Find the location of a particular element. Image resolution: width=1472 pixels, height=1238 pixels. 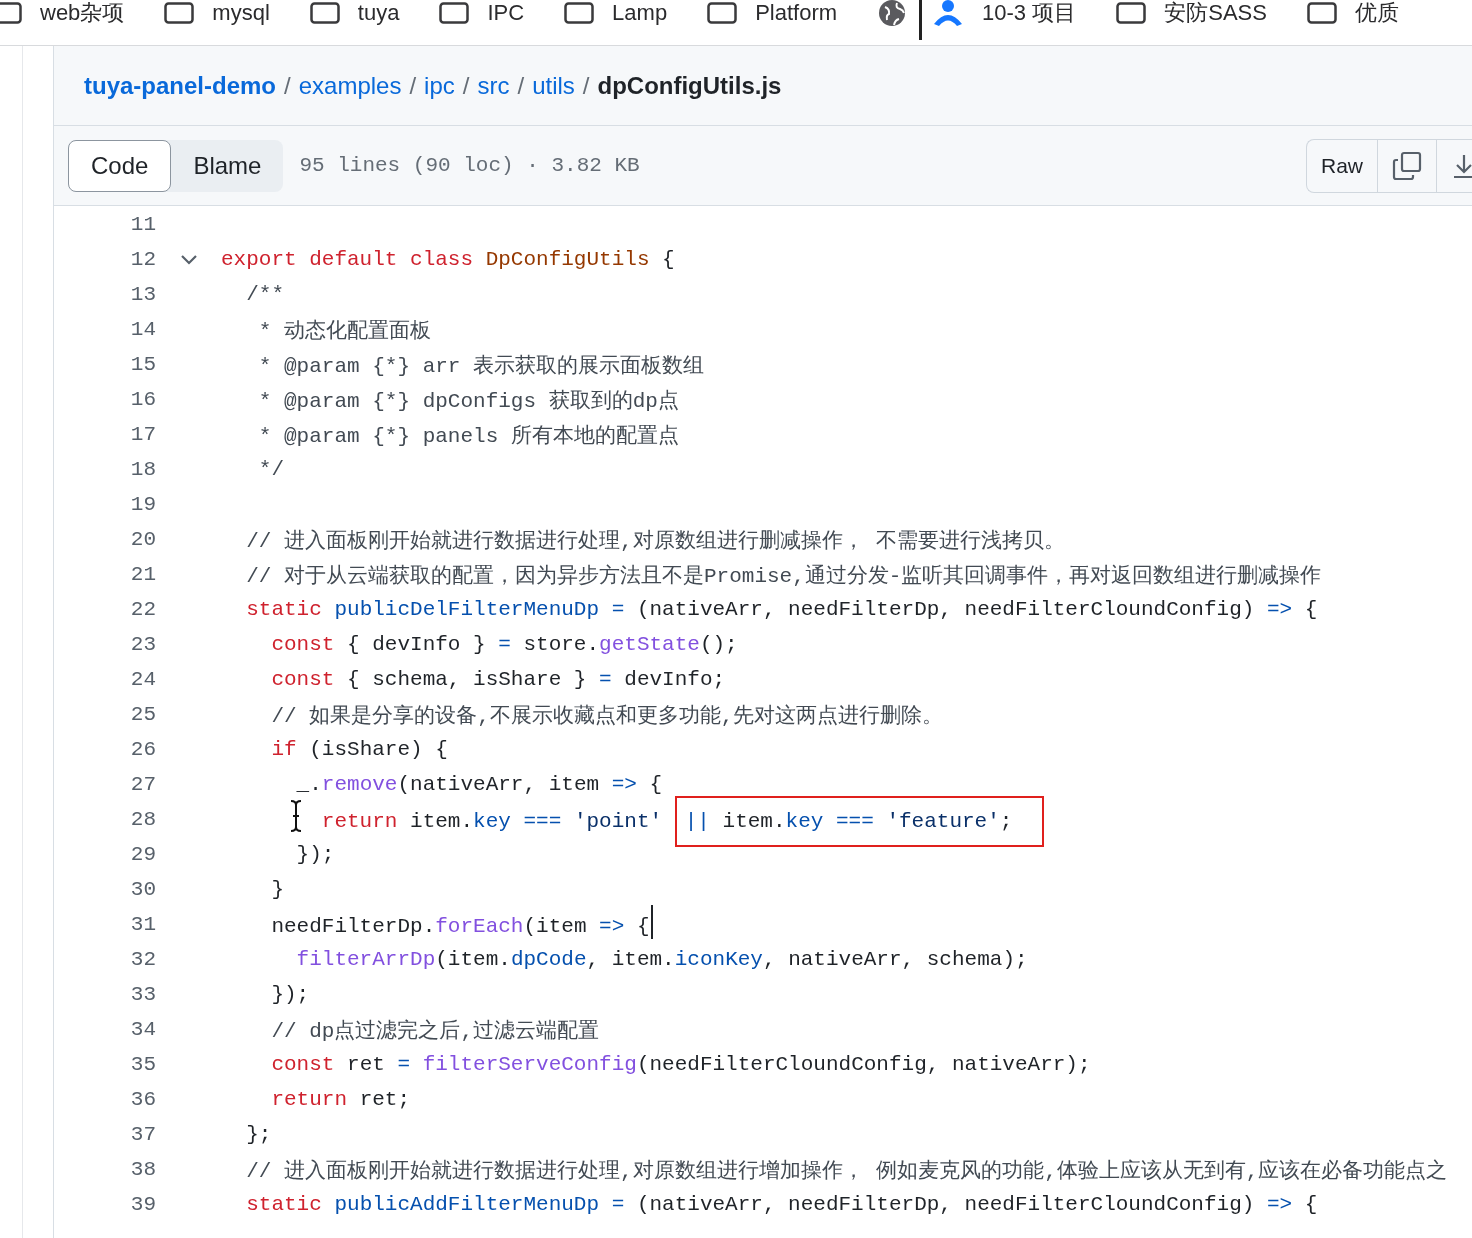

line-number: 31 is located at coordinates (142, 924).